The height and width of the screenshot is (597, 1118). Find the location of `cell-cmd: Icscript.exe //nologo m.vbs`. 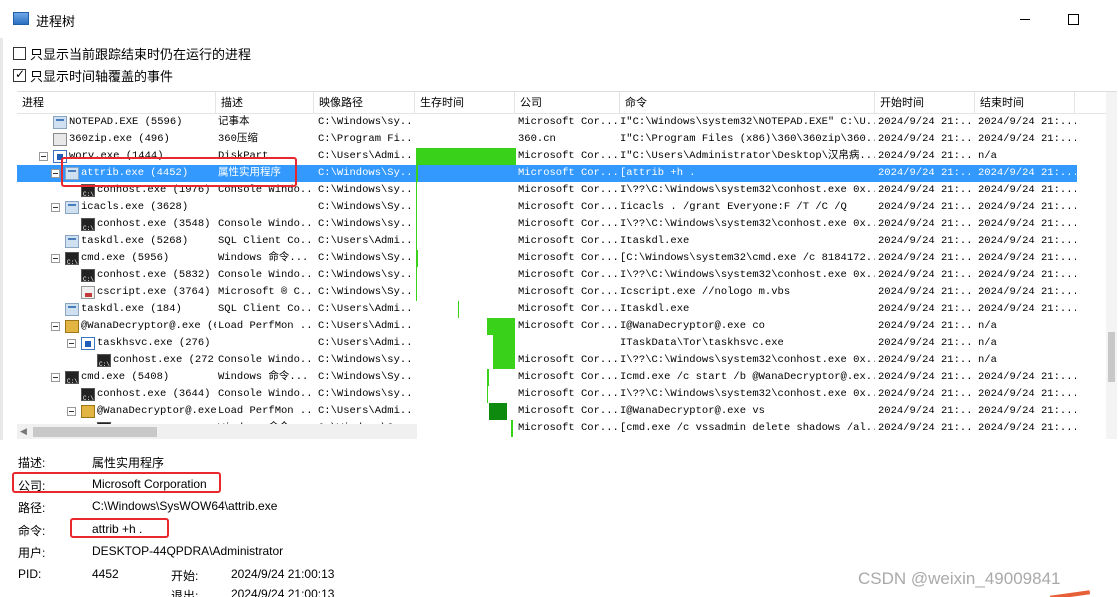

cell-cmd: Icscript.exe //nologo m.vbs is located at coordinates (705, 292).